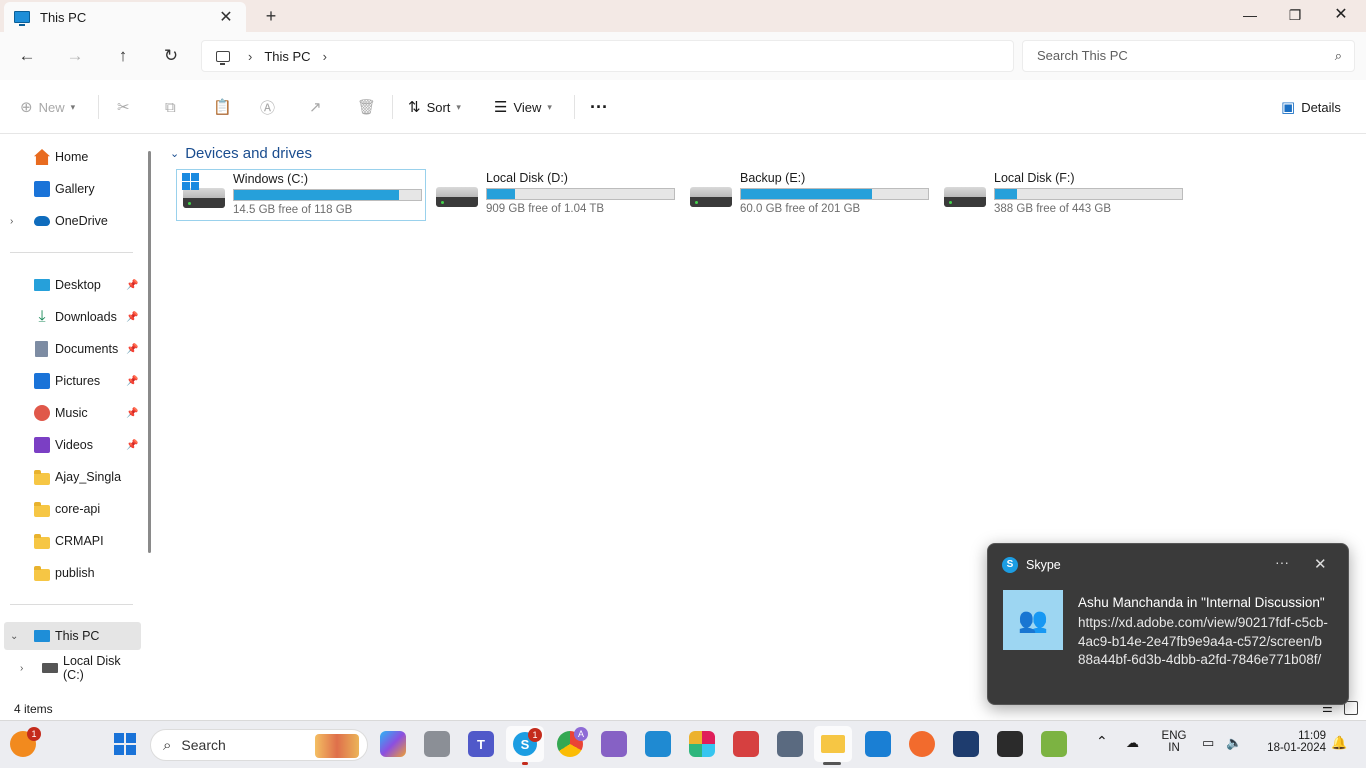 Image resolution: width=1366 pixels, height=768 pixels. I want to click on share-icon: ↗, so click(315, 107).